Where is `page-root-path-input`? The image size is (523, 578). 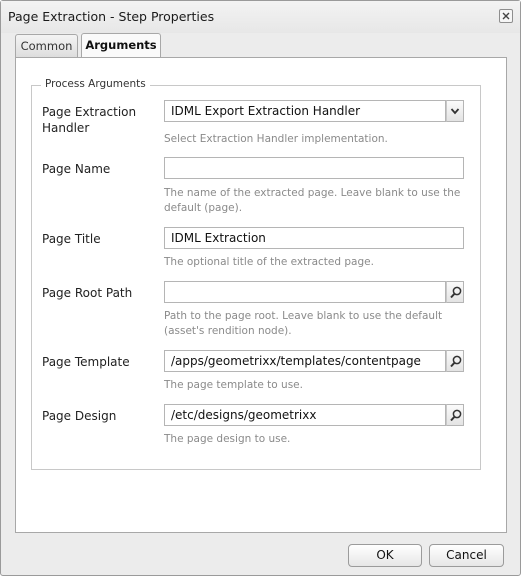 page-root-path-input is located at coordinates (305, 292).